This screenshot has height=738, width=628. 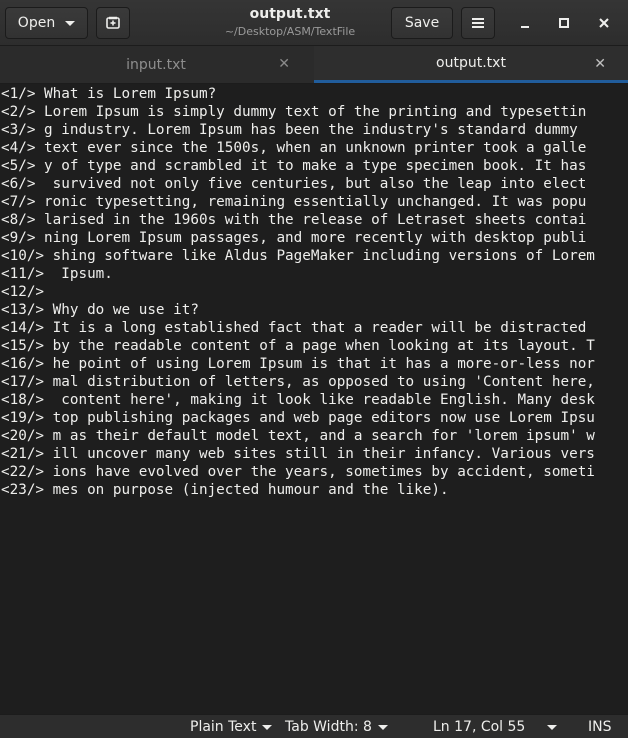 I want to click on cursor-position-selector: Ln 17, Col 55, so click(x=495, y=727).